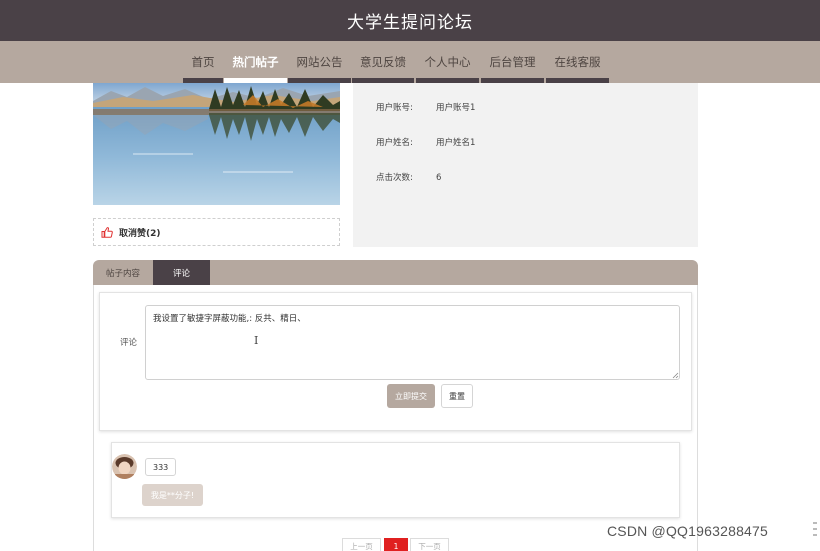 This screenshot has width=820, height=551. I want to click on nav-label: 后台管理, so click(512, 62).